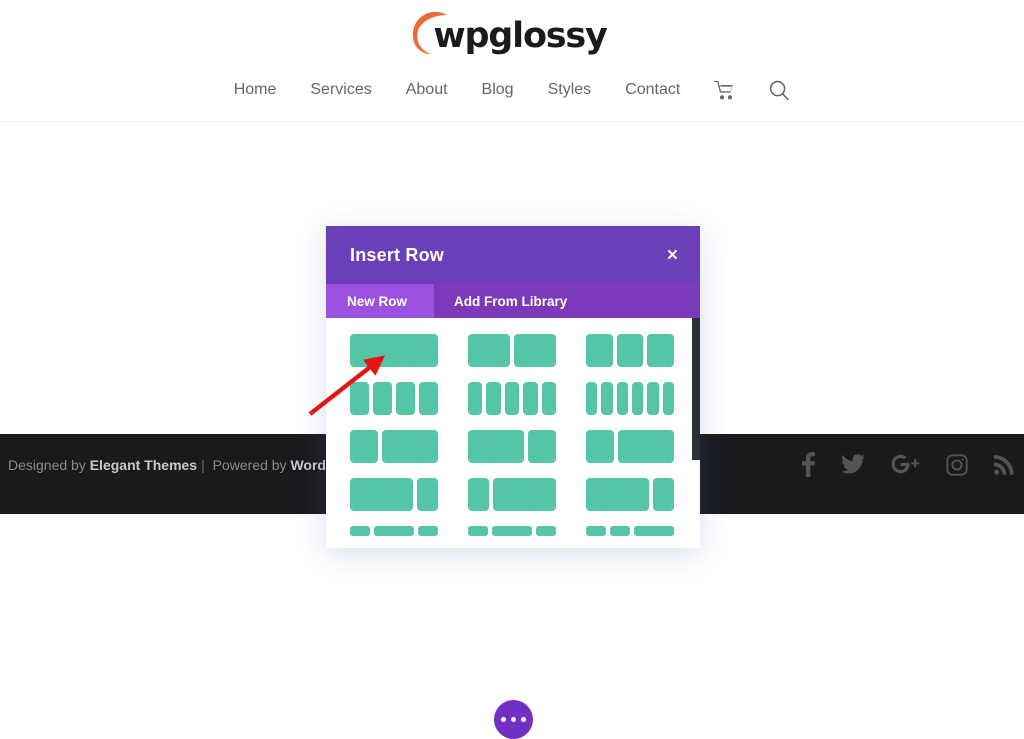 The image size is (1024, 739). Describe the element at coordinates (779, 90) in the screenshot. I see `search-icon` at that location.